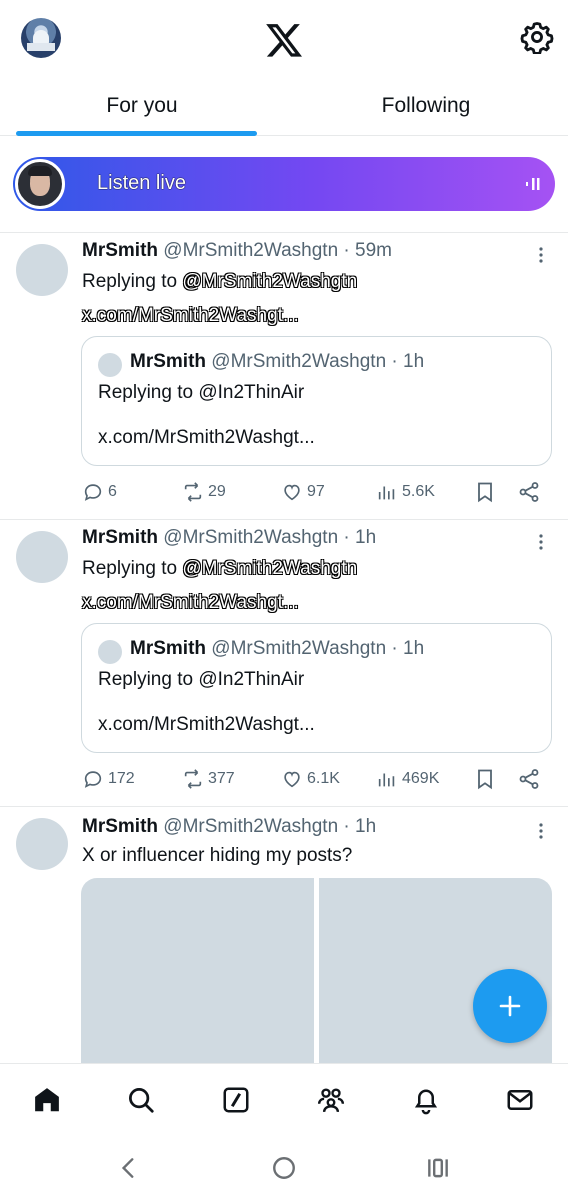 This screenshot has height=1200, width=568. I want to click on repost-button: 377, so click(208, 779).